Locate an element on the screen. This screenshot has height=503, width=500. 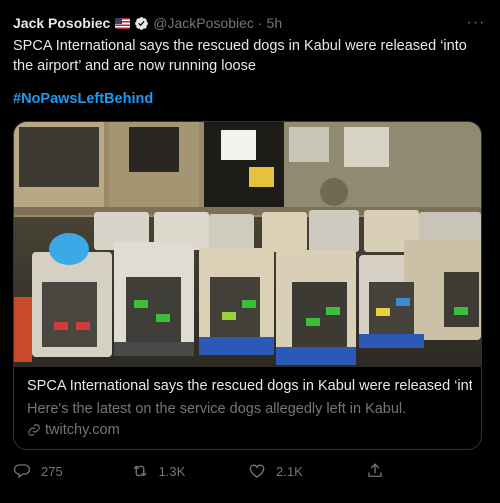
author-name: Jack Posobiec is located at coordinates (61, 23).